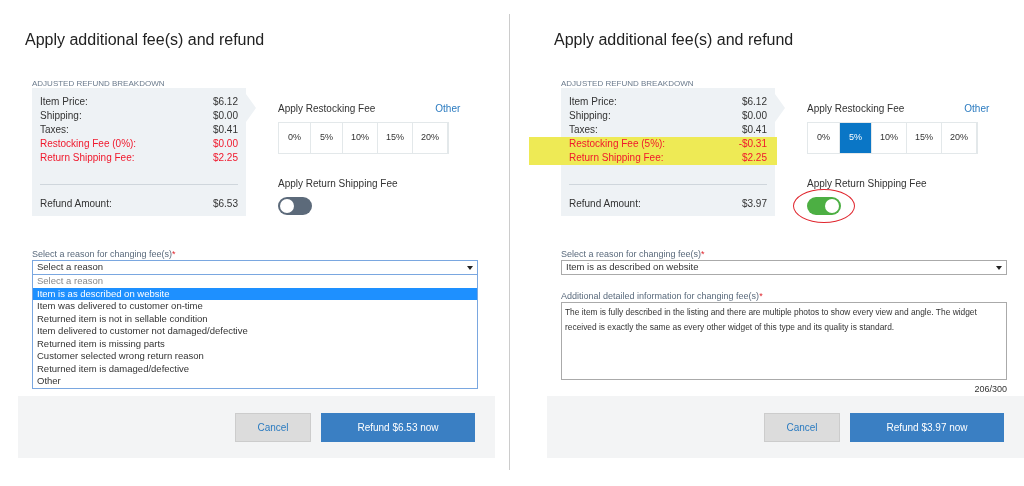  Describe the element at coordinates (255, 343) in the screenshot. I see `dropdown-option: Returned item is missing parts` at that location.